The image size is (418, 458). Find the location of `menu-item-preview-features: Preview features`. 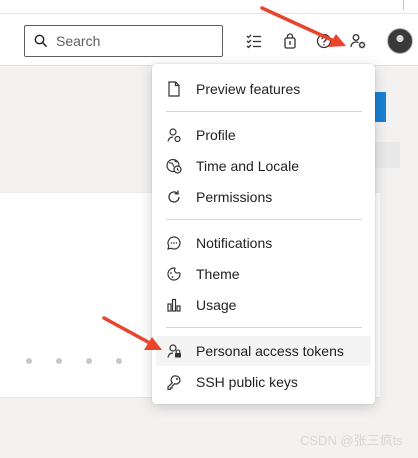

menu-item-preview-features: Preview features is located at coordinates (263, 89).